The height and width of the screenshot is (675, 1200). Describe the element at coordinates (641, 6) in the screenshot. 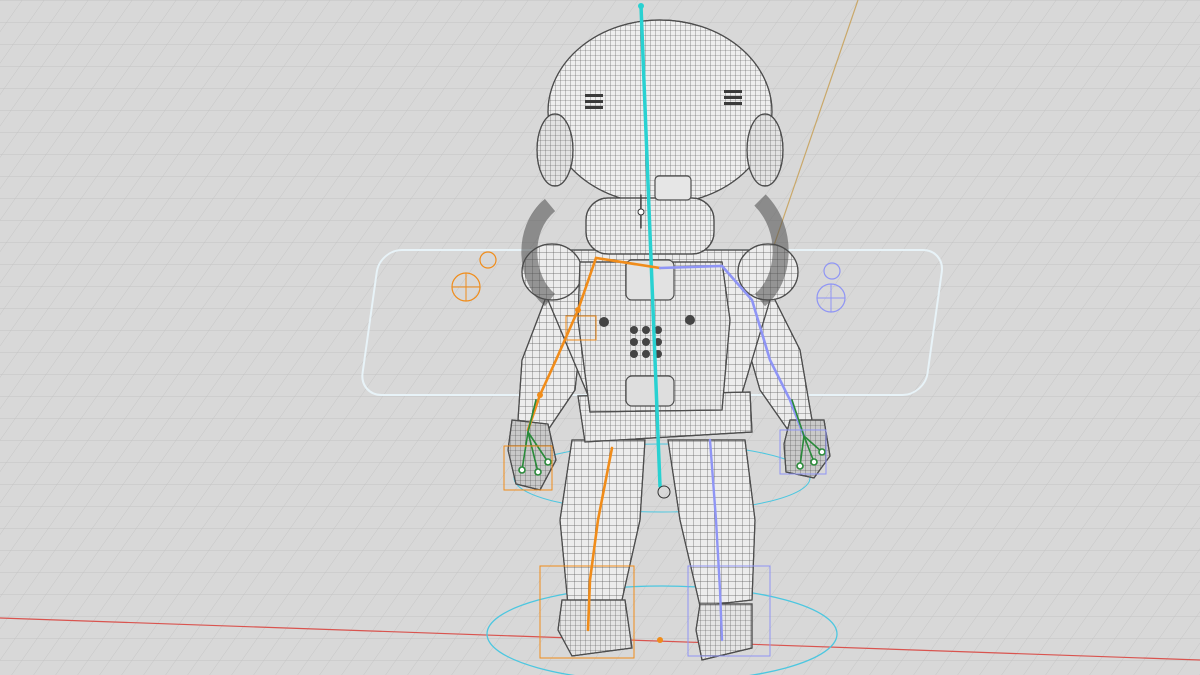

I see `spine-tip-joint` at that location.